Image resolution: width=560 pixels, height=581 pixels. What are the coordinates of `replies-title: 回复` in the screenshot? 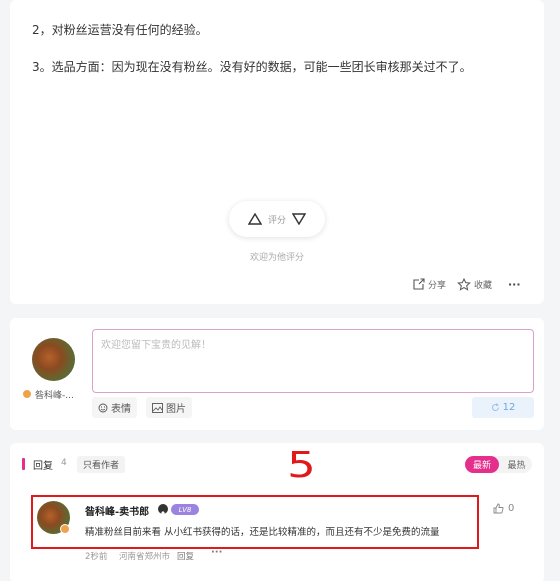 It's located at (43, 466).